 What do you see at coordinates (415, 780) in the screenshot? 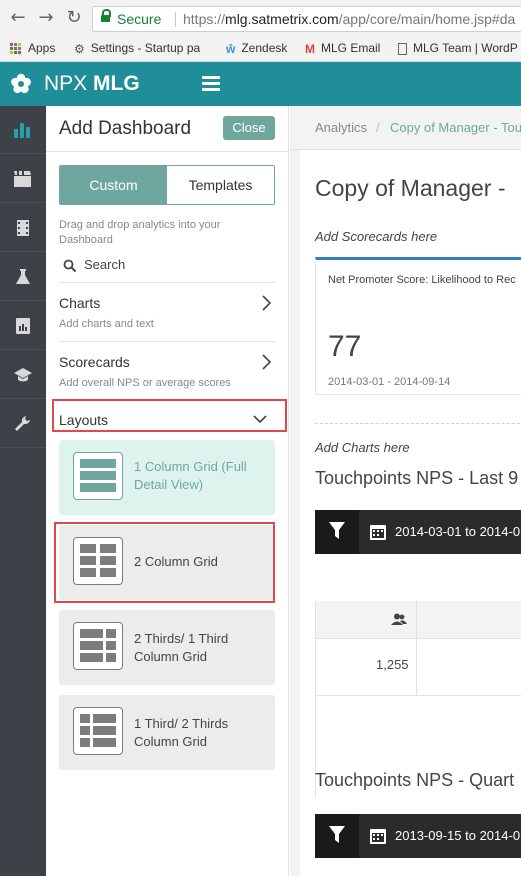
I see `chart-title: Touchpoints NPS - Quart` at bounding box center [415, 780].